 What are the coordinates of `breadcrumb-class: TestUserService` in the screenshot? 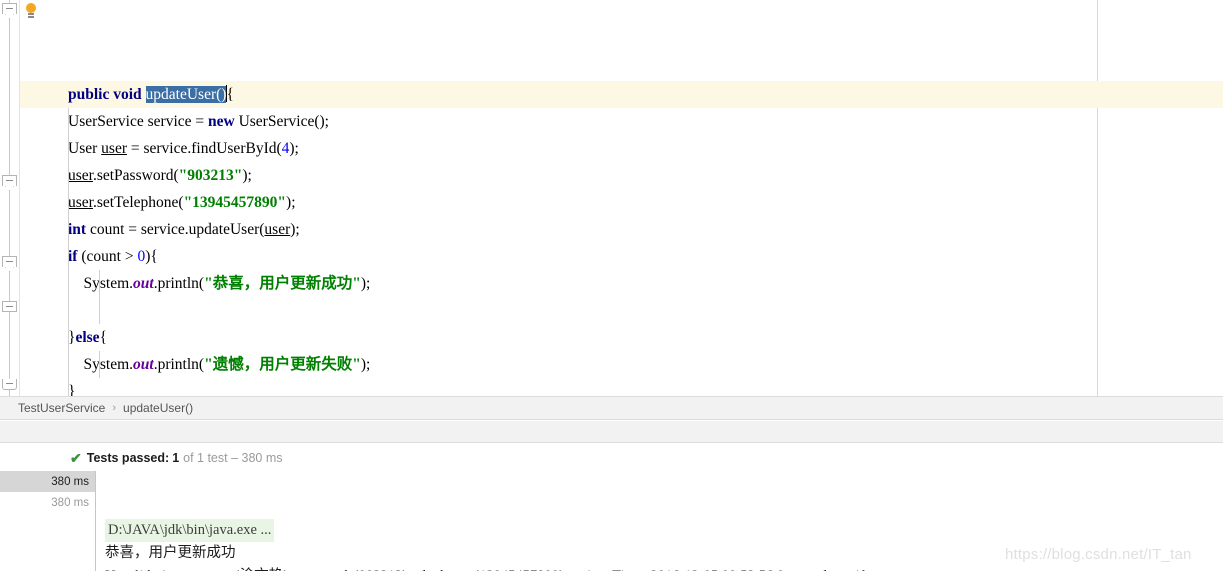 It's located at (61, 408).